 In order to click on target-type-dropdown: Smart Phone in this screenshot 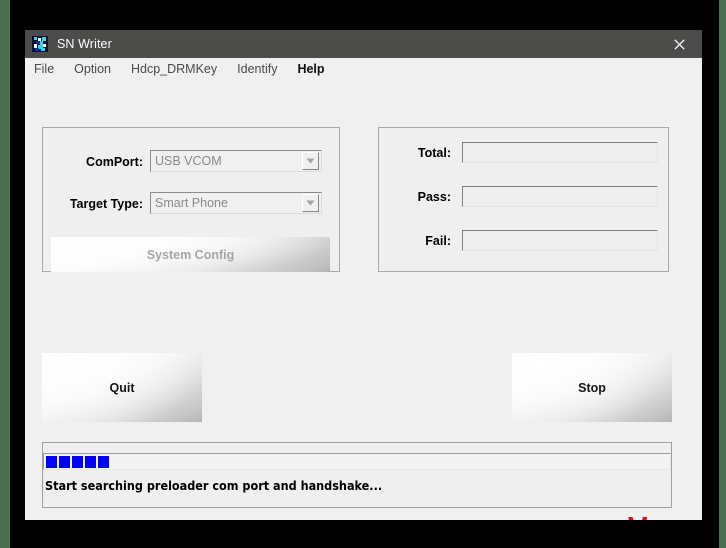, I will do `click(236, 203)`.